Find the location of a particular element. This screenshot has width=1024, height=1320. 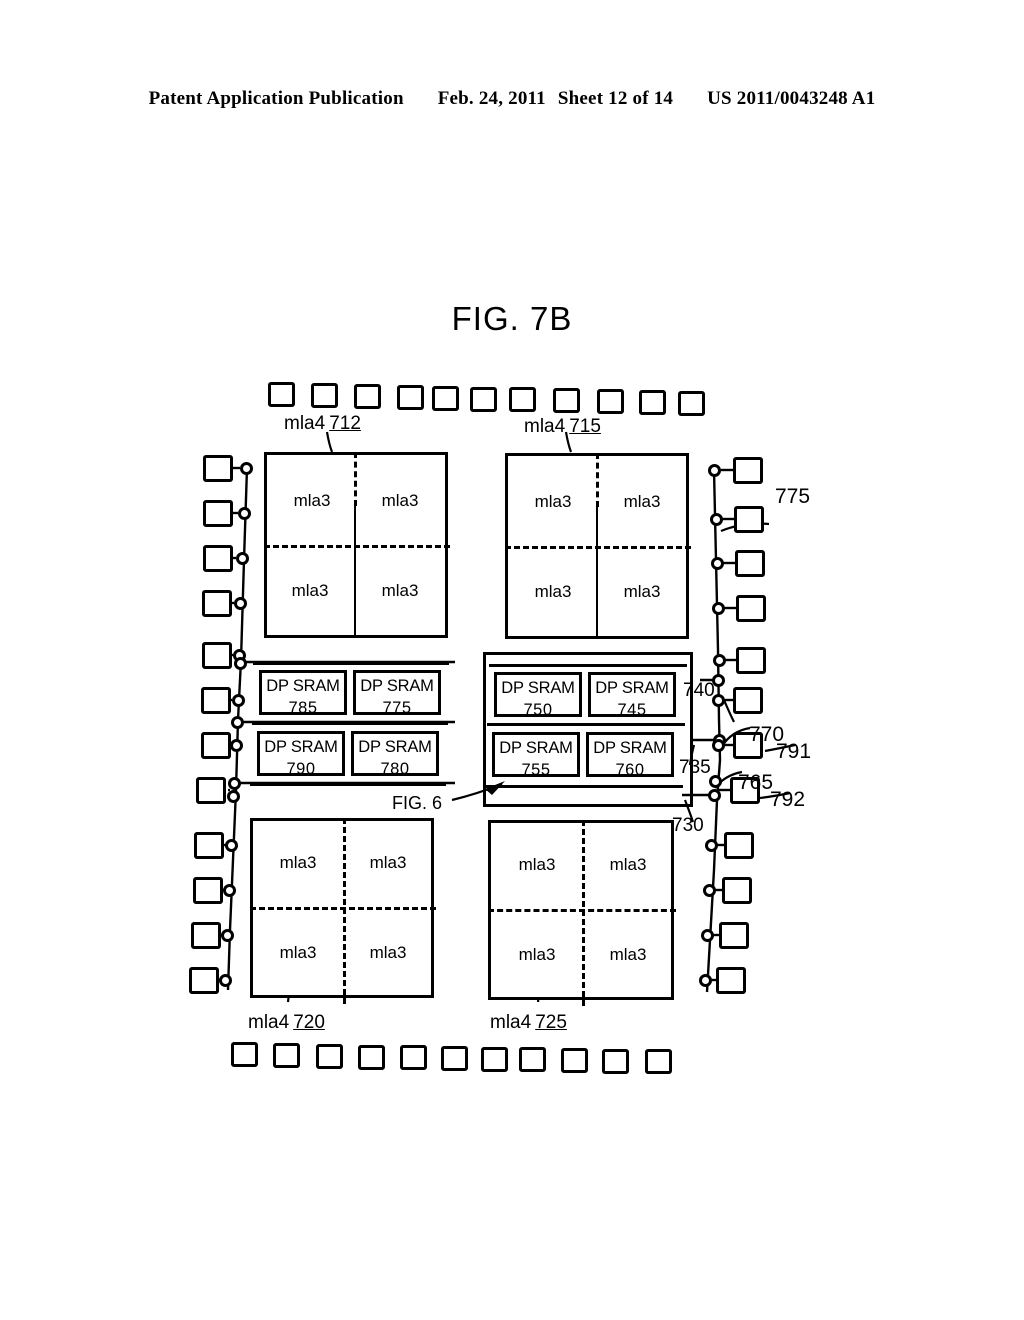

dp-sram-760: DP SRAM 760 is located at coordinates (630, 755).